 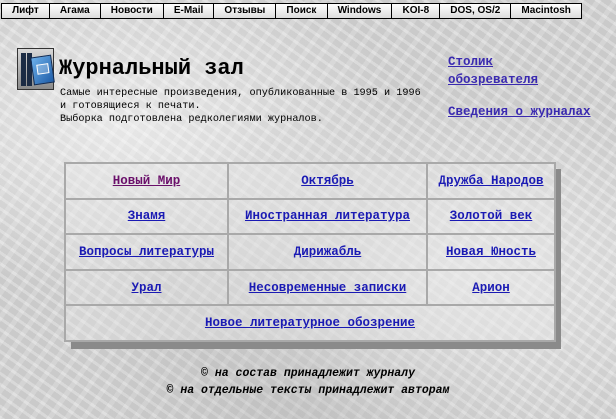 I want to click on journal-link-novoe-literaturnoe-obozrenie: Новое литературное обозрение, so click(x=310, y=323).